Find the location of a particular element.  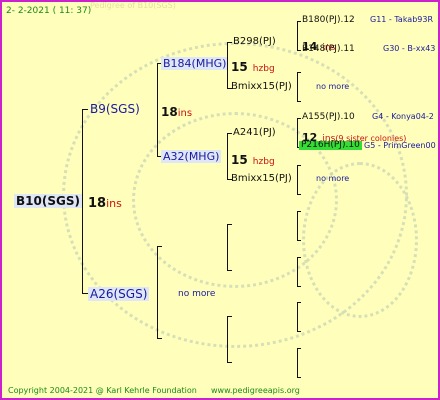

root-year-line: 18ins is located at coordinates (105, 202).